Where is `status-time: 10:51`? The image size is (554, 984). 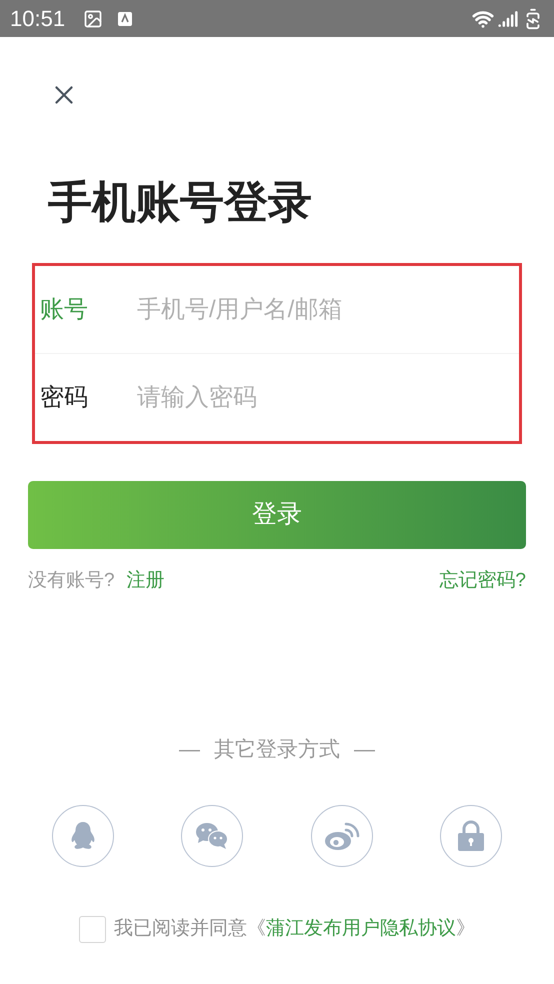 status-time: 10:51 is located at coordinates (38, 19).